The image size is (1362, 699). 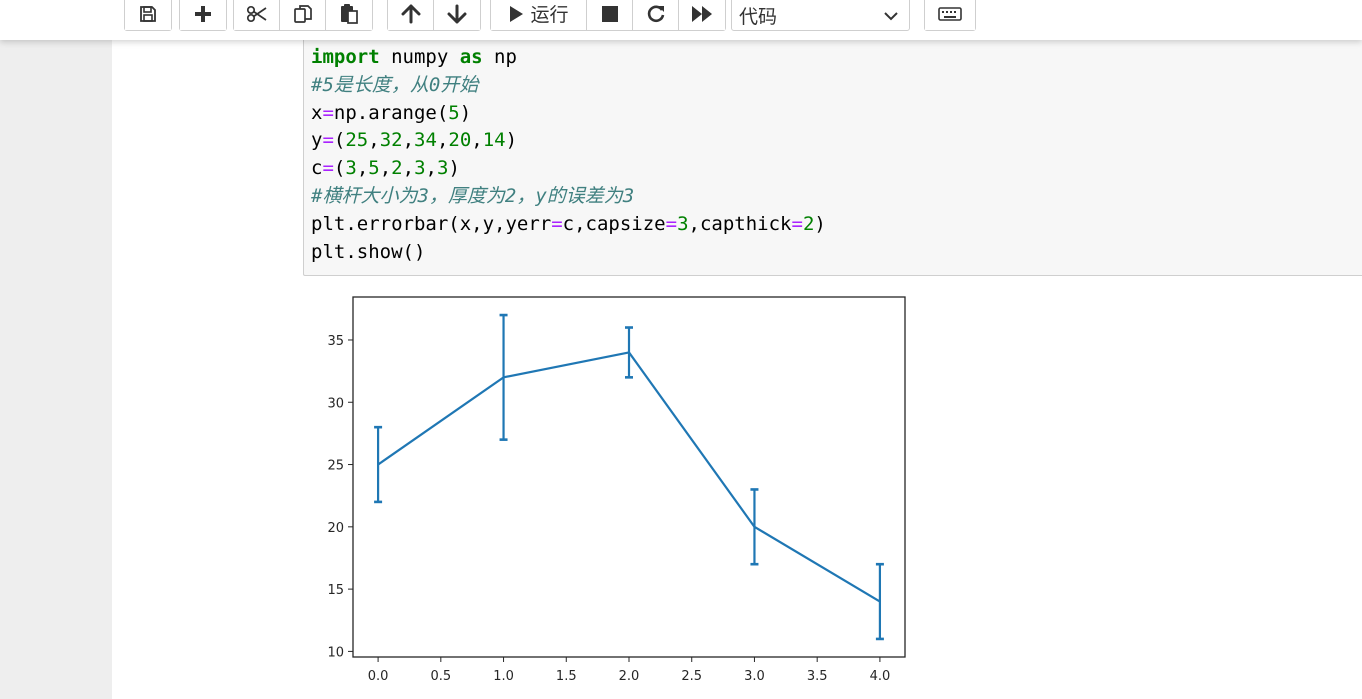 I want to click on interrupt-button, so click(x=610, y=15).